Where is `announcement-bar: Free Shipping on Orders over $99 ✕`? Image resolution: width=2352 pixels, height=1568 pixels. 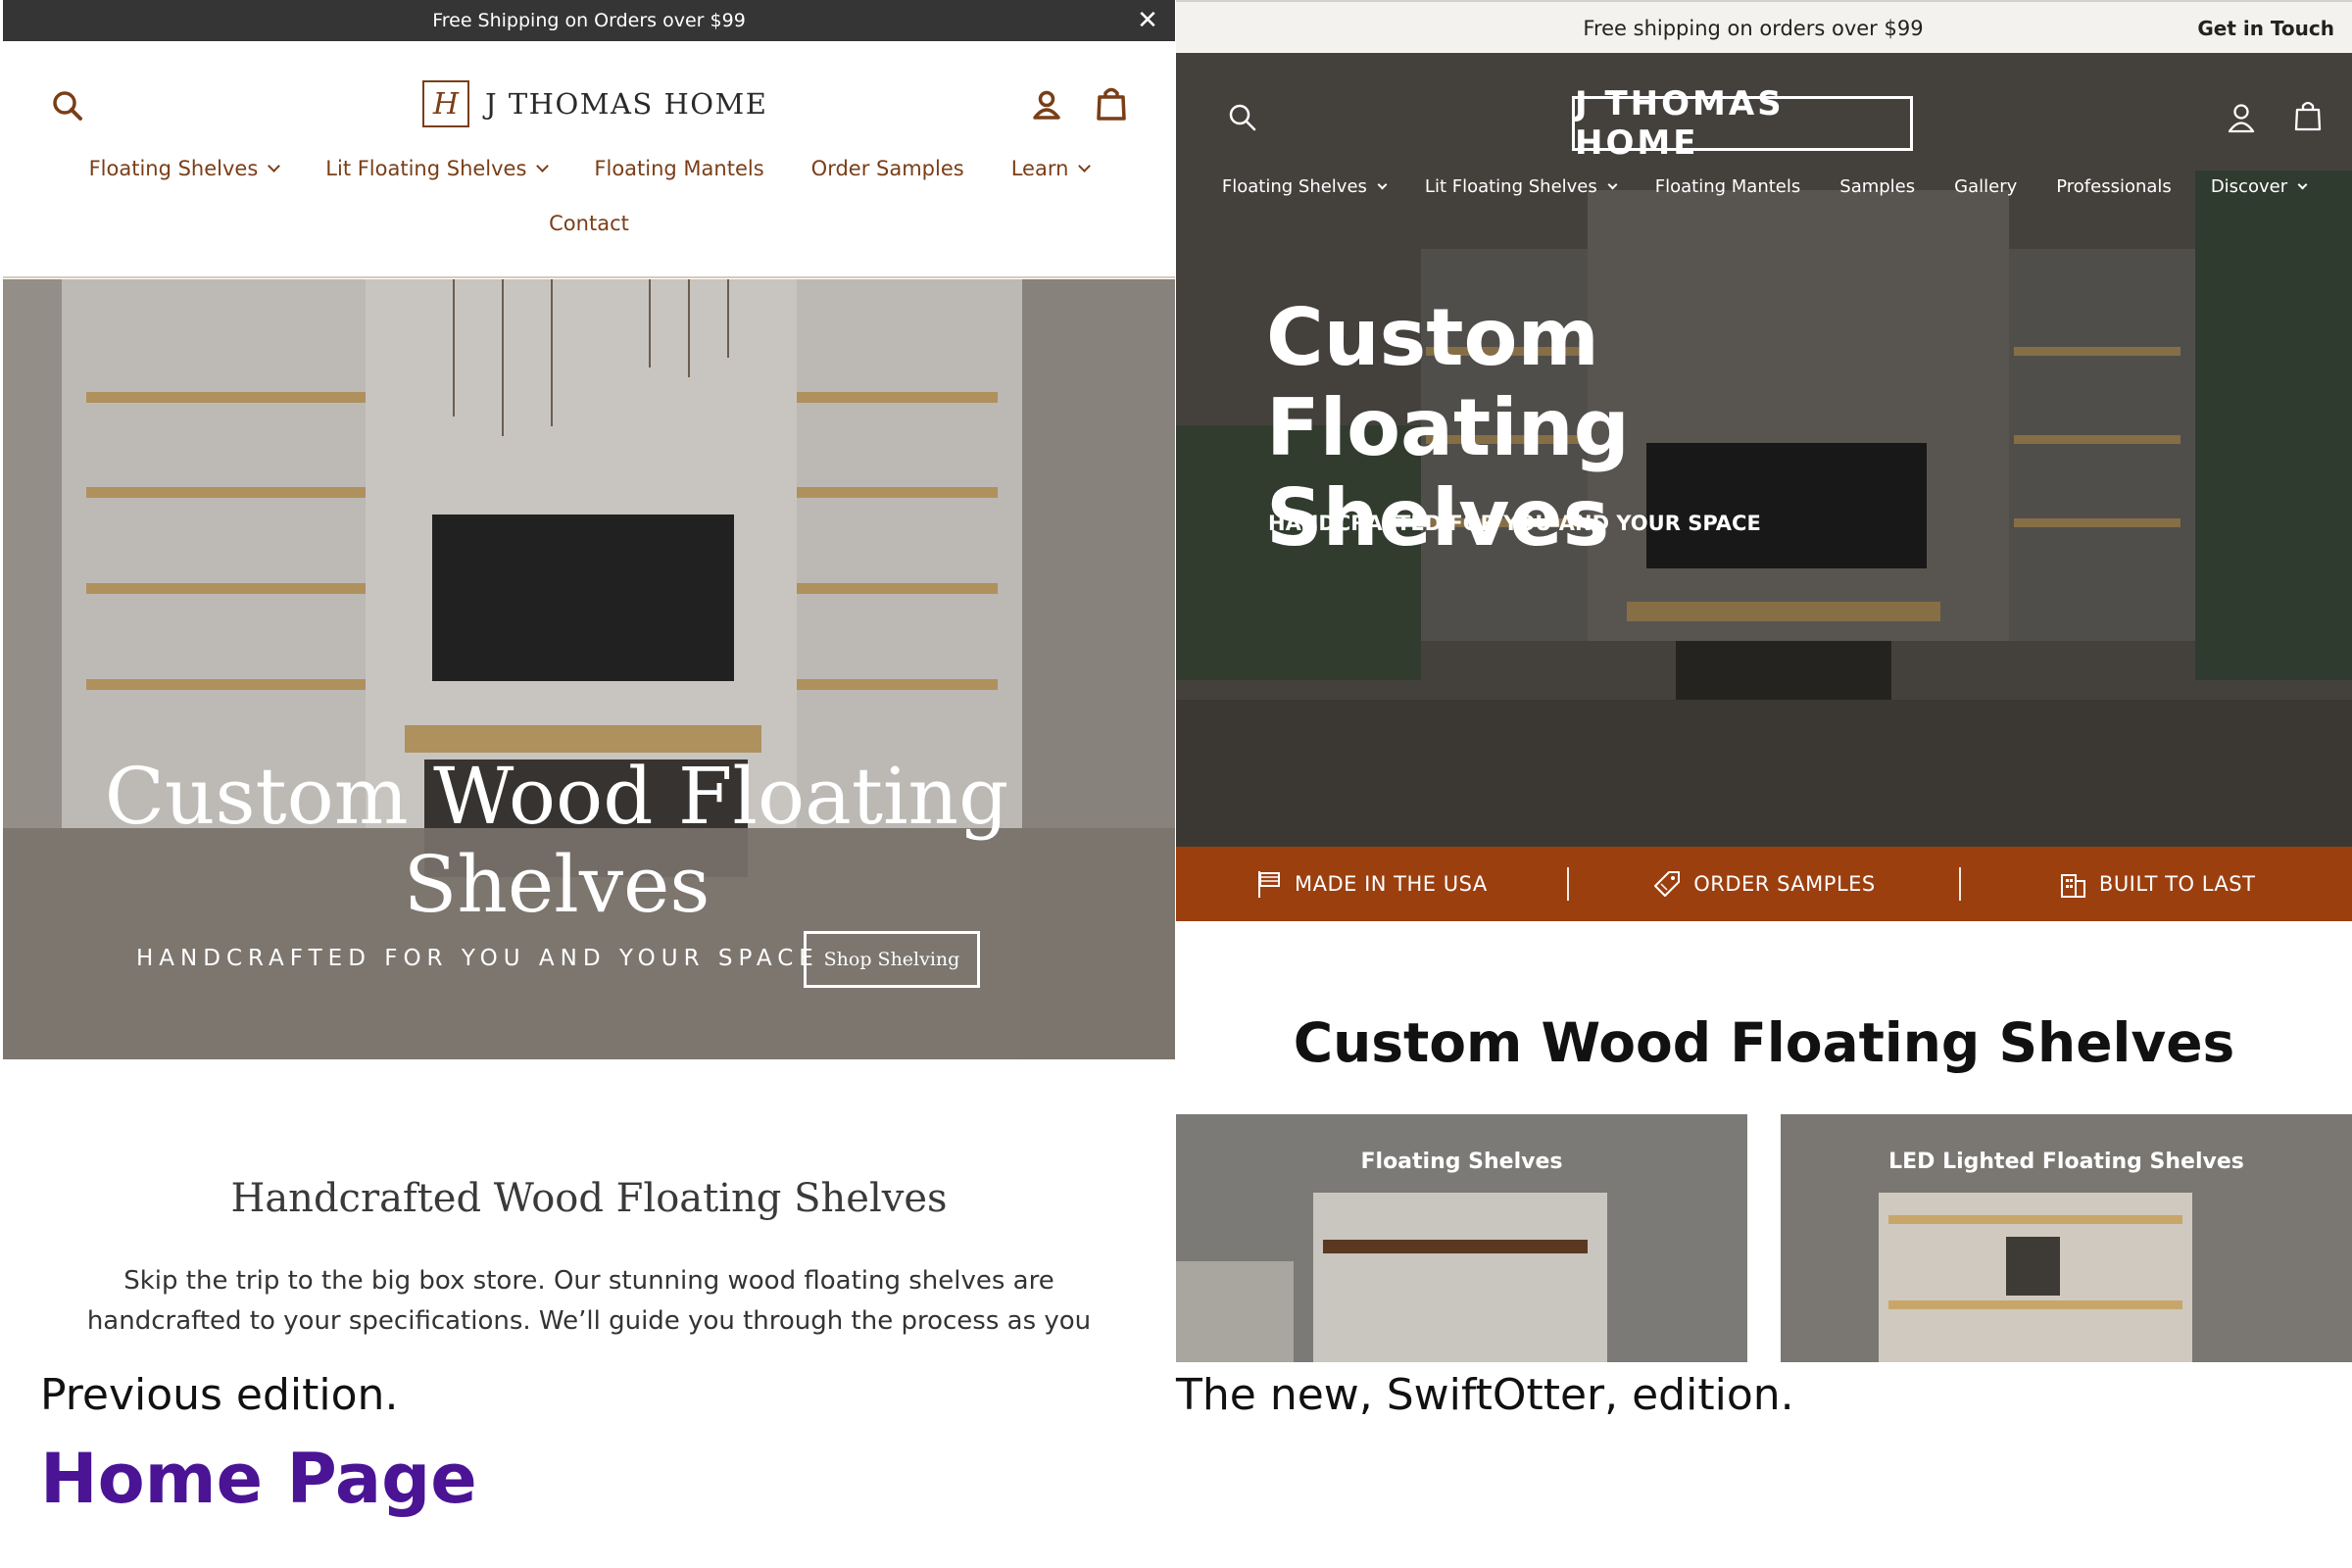 announcement-bar: Free Shipping on Orders over $99 ✕ is located at coordinates (589, 20).